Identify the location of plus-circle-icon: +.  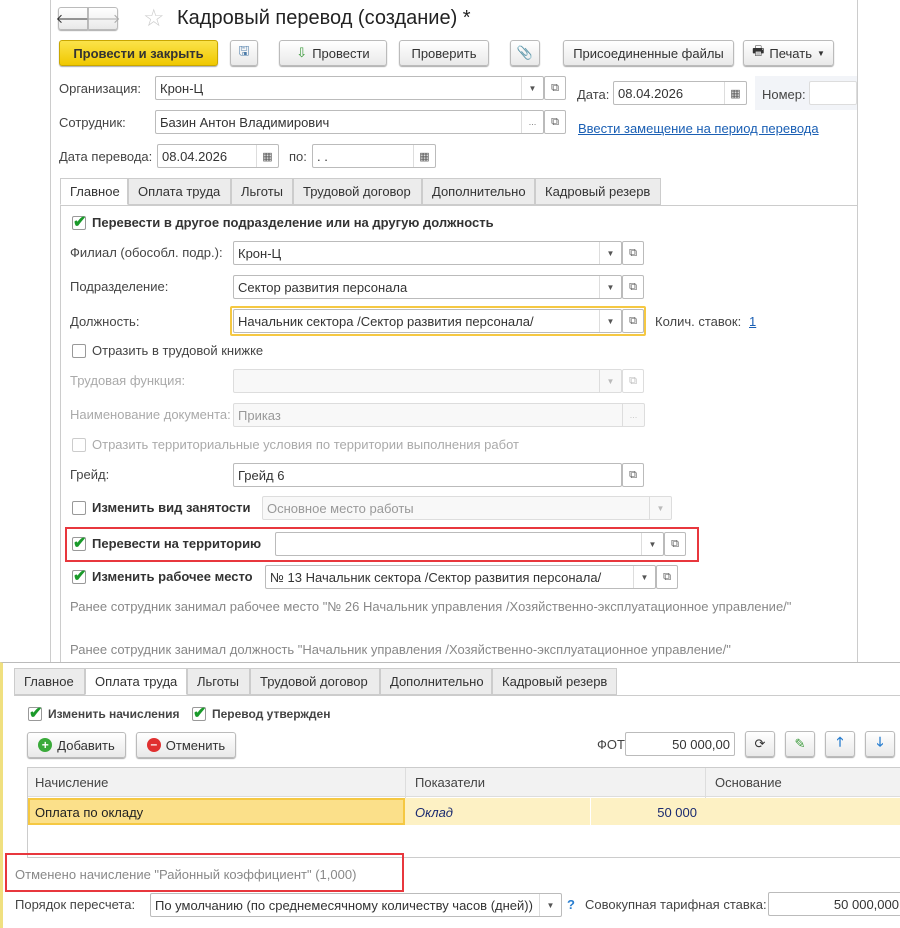
(45, 745).